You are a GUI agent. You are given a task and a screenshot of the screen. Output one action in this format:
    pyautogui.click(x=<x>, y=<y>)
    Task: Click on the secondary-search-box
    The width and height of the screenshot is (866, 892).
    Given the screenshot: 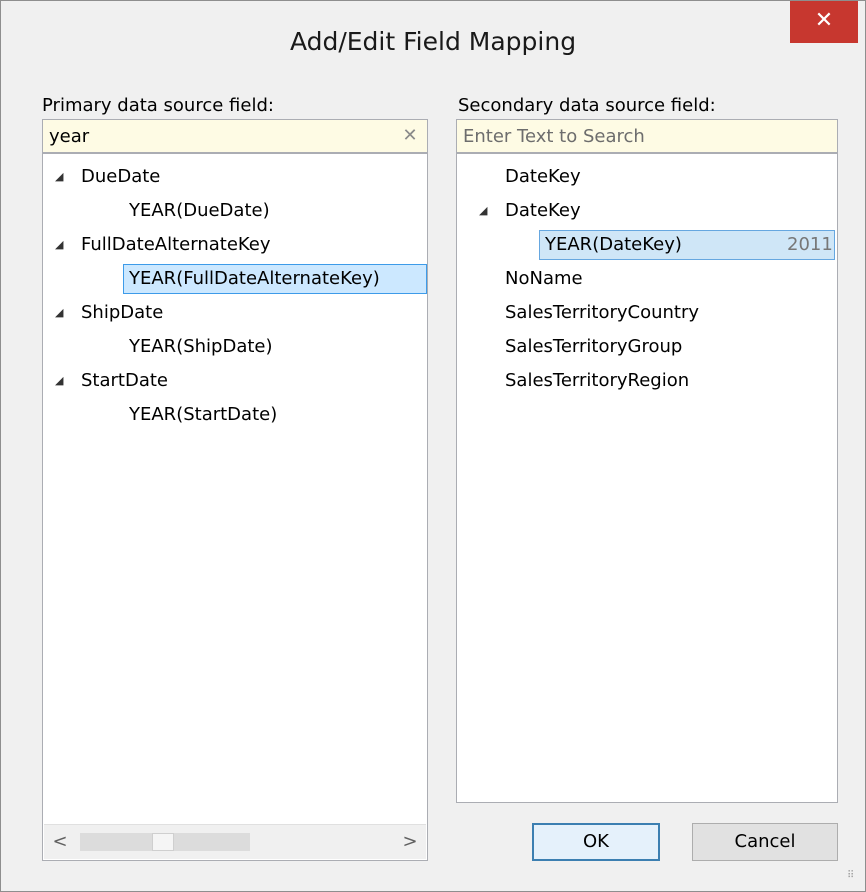 What is the action you would take?
    pyautogui.click(x=647, y=136)
    